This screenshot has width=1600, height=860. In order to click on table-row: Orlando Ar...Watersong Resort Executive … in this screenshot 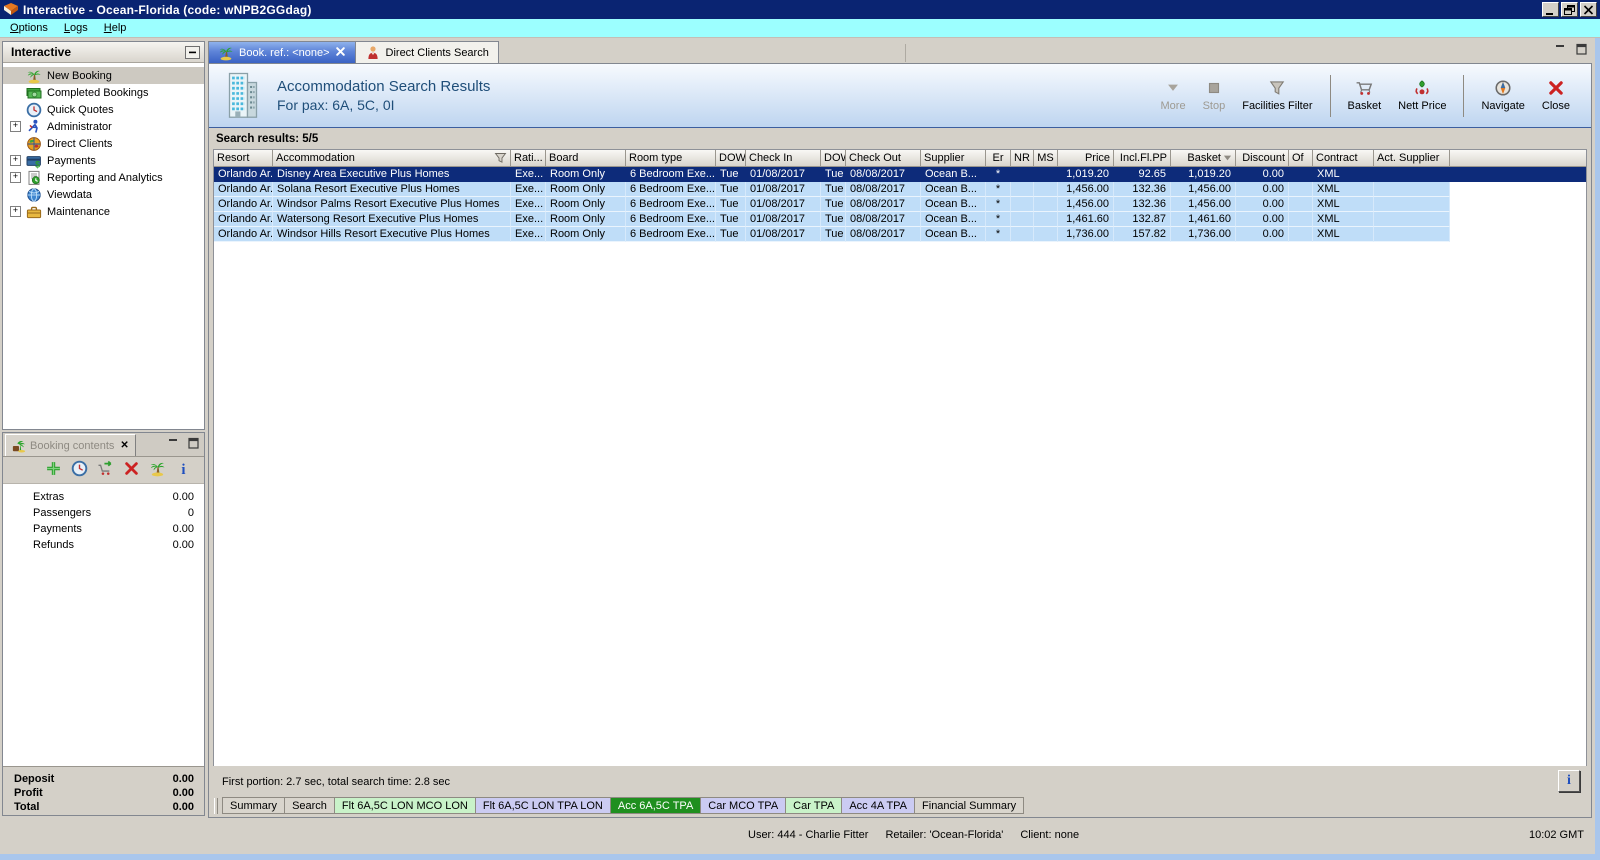, I will do `click(900, 219)`.